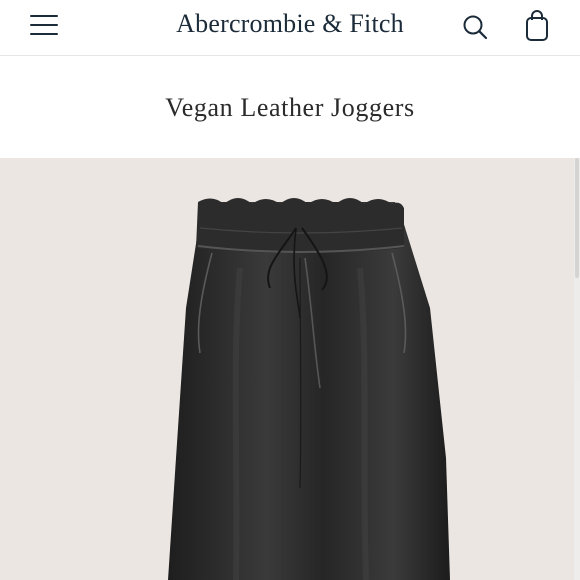 This screenshot has height=580, width=580. Describe the element at coordinates (300, 225) in the screenshot. I see `waistband` at that location.